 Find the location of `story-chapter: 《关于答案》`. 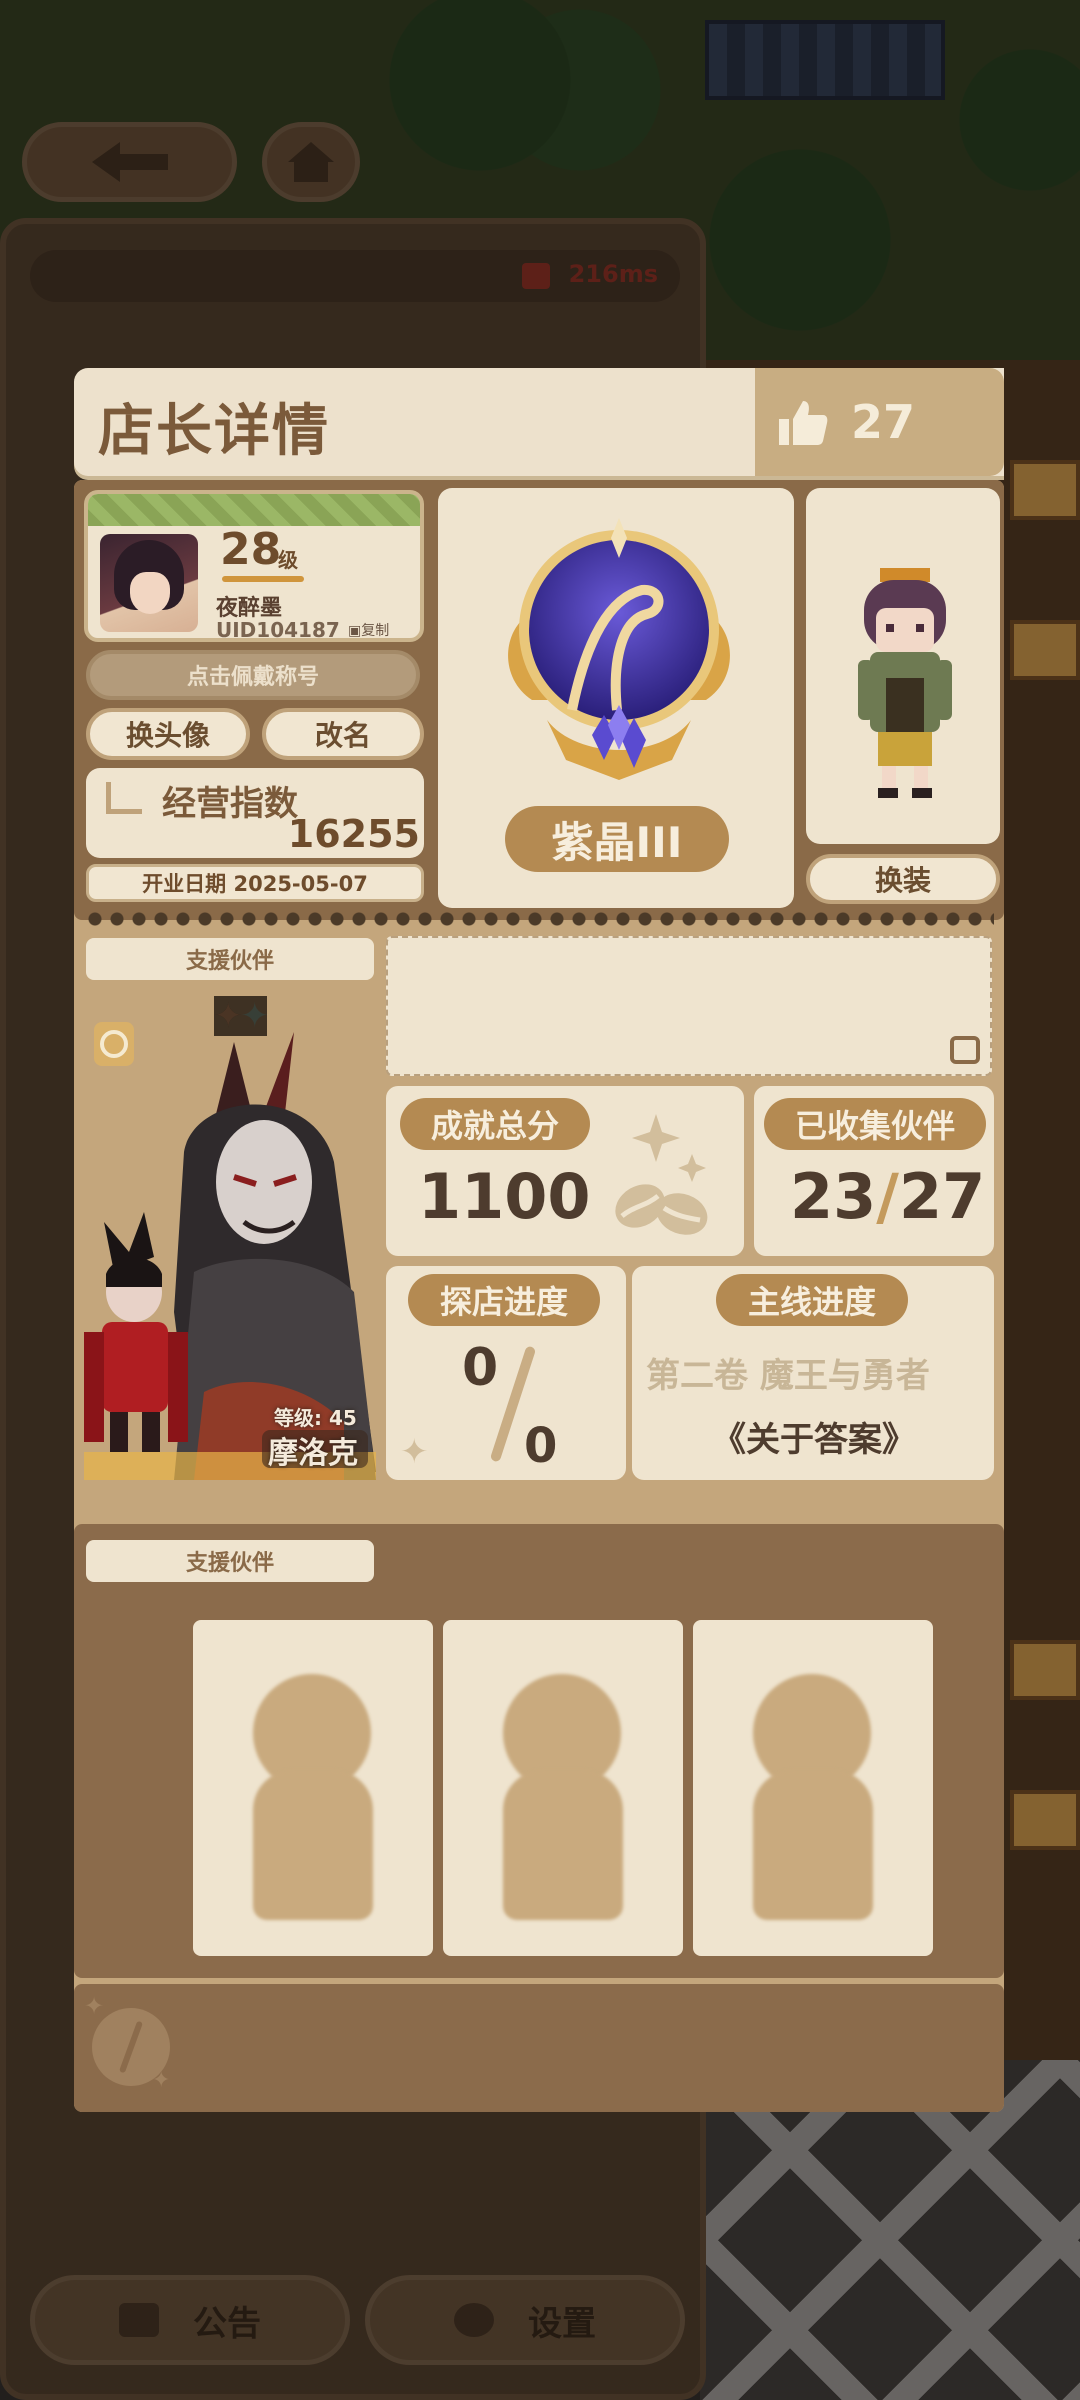

story-chapter: 《关于答案》 is located at coordinates (814, 1440).